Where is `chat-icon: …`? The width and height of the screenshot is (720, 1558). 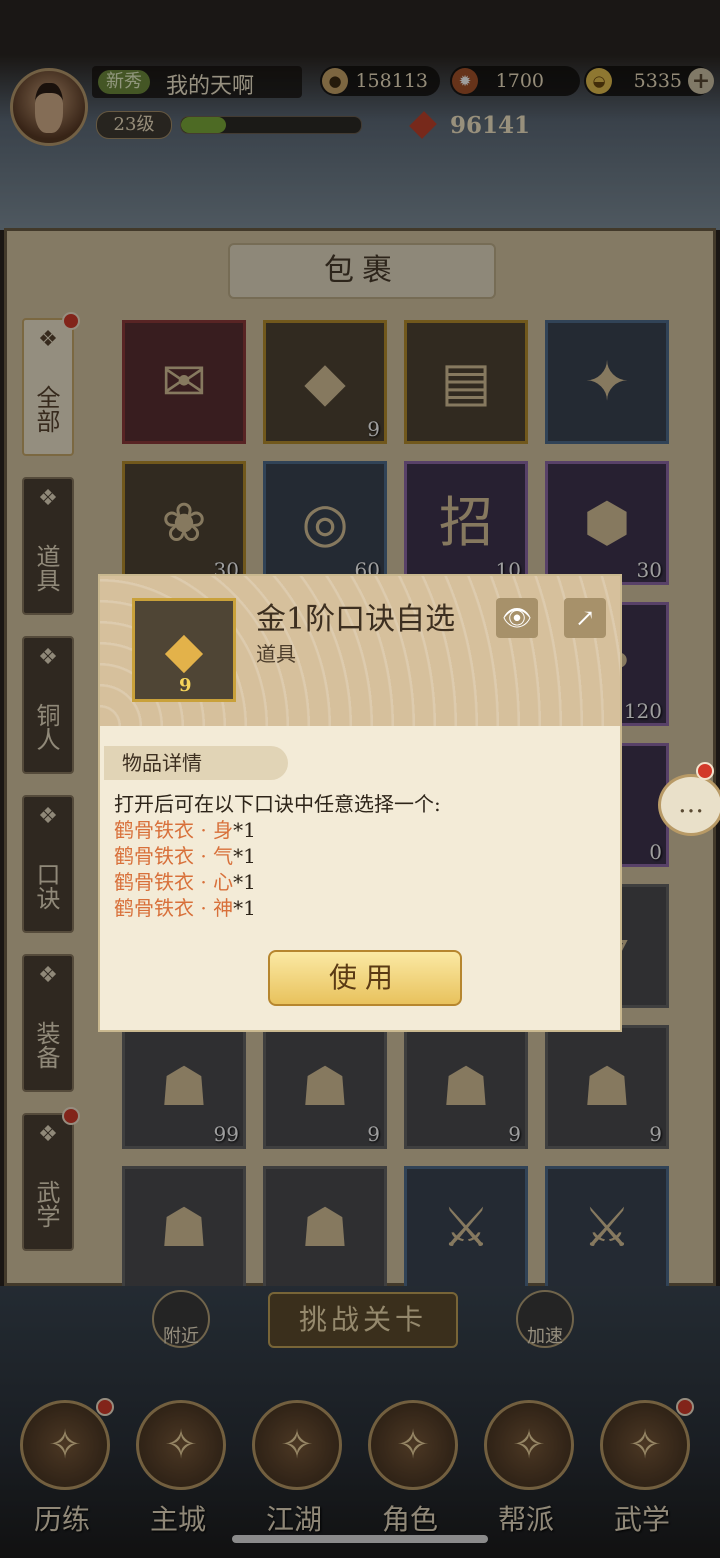
chat-icon: … is located at coordinates (691, 804).